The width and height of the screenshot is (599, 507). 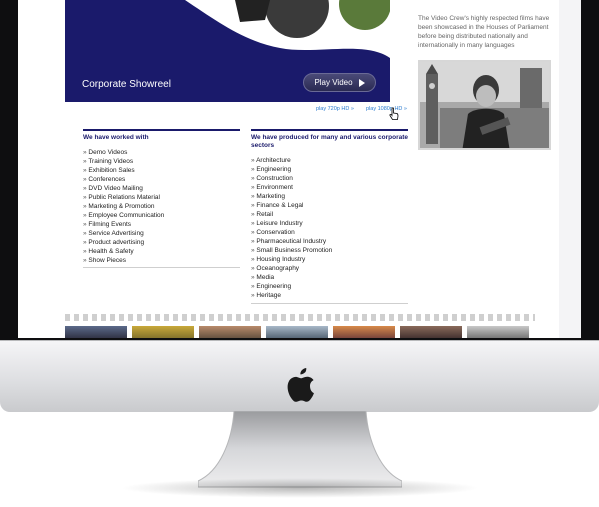 I want to click on monitor-shadow, so click(x=300, y=488).